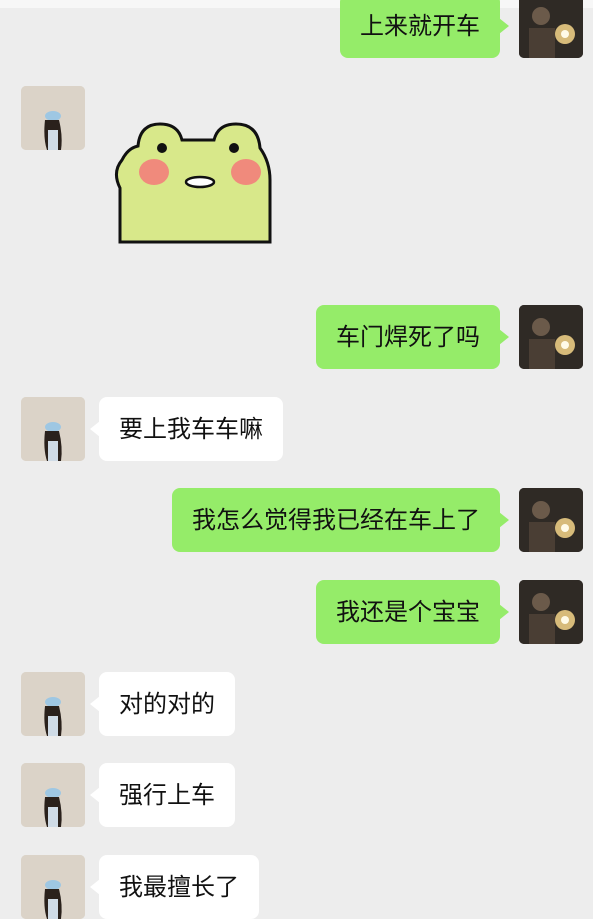 This screenshot has width=593, height=919. Describe the element at coordinates (162, 704) in the screenshot. I see `message-bubble-received: 对的对的` at that location.